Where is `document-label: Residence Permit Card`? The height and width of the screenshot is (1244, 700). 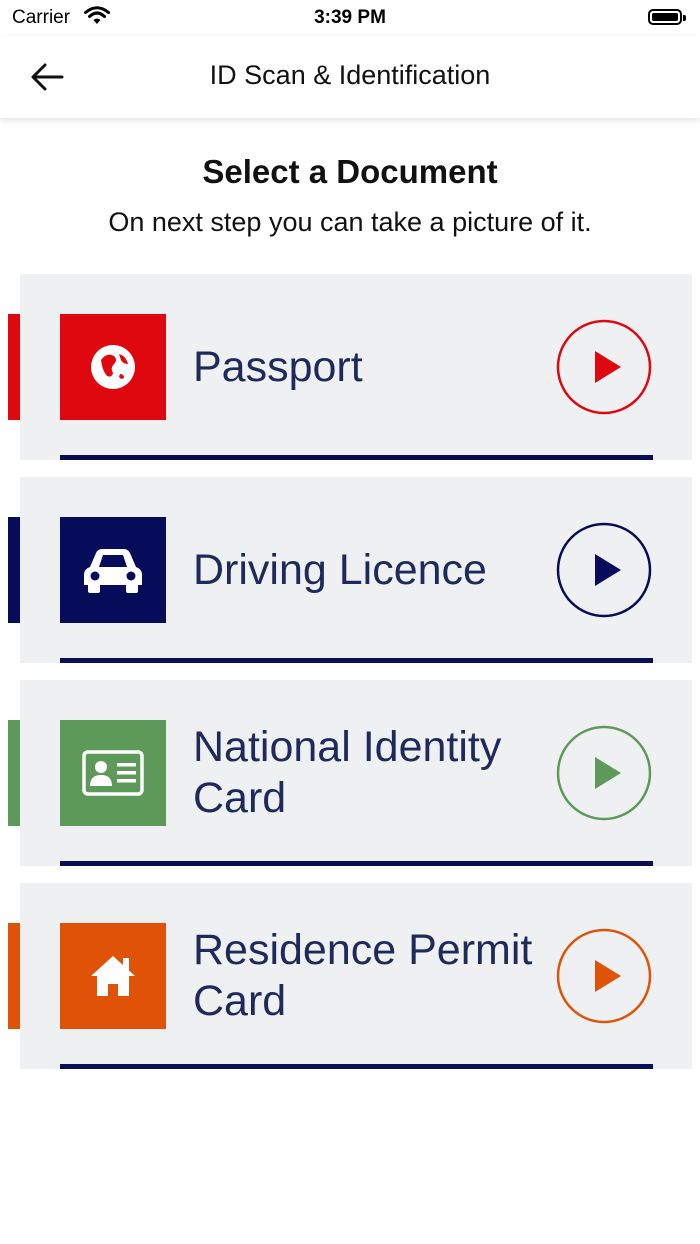 document-label: Residence Permit Card is located at coordinates (363, 975).